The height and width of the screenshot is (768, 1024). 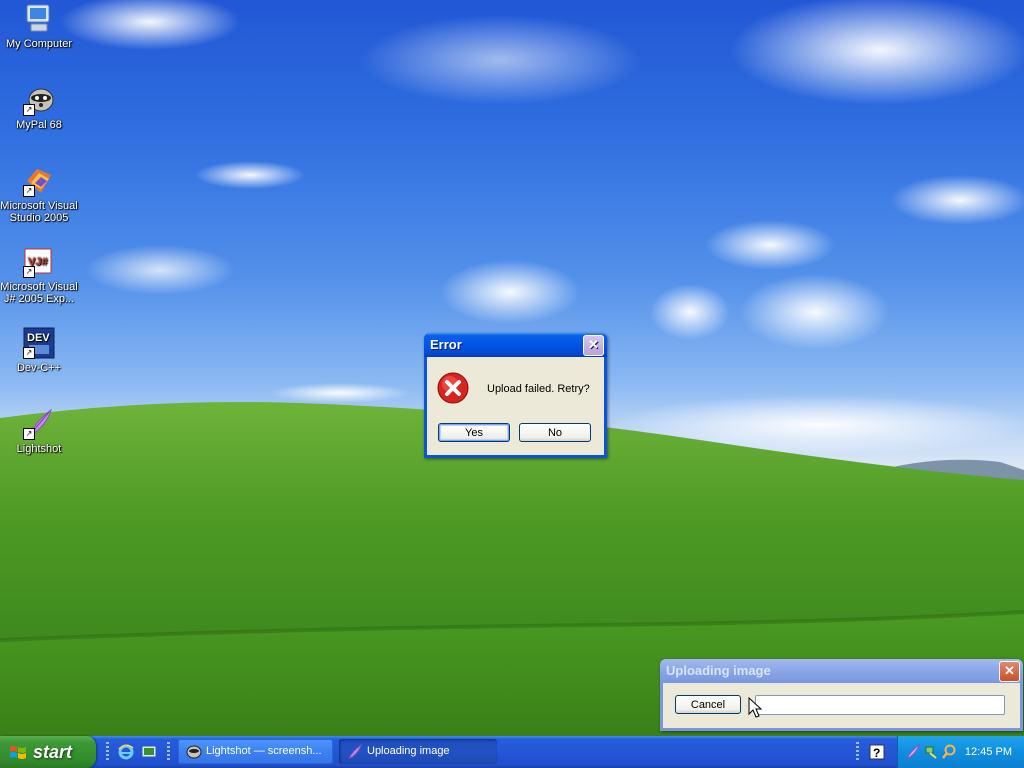 What do you see at coordinates (354, 751) in the screenshot?
I see `lightshot-feather-icon` at bounding box center [354, 751].